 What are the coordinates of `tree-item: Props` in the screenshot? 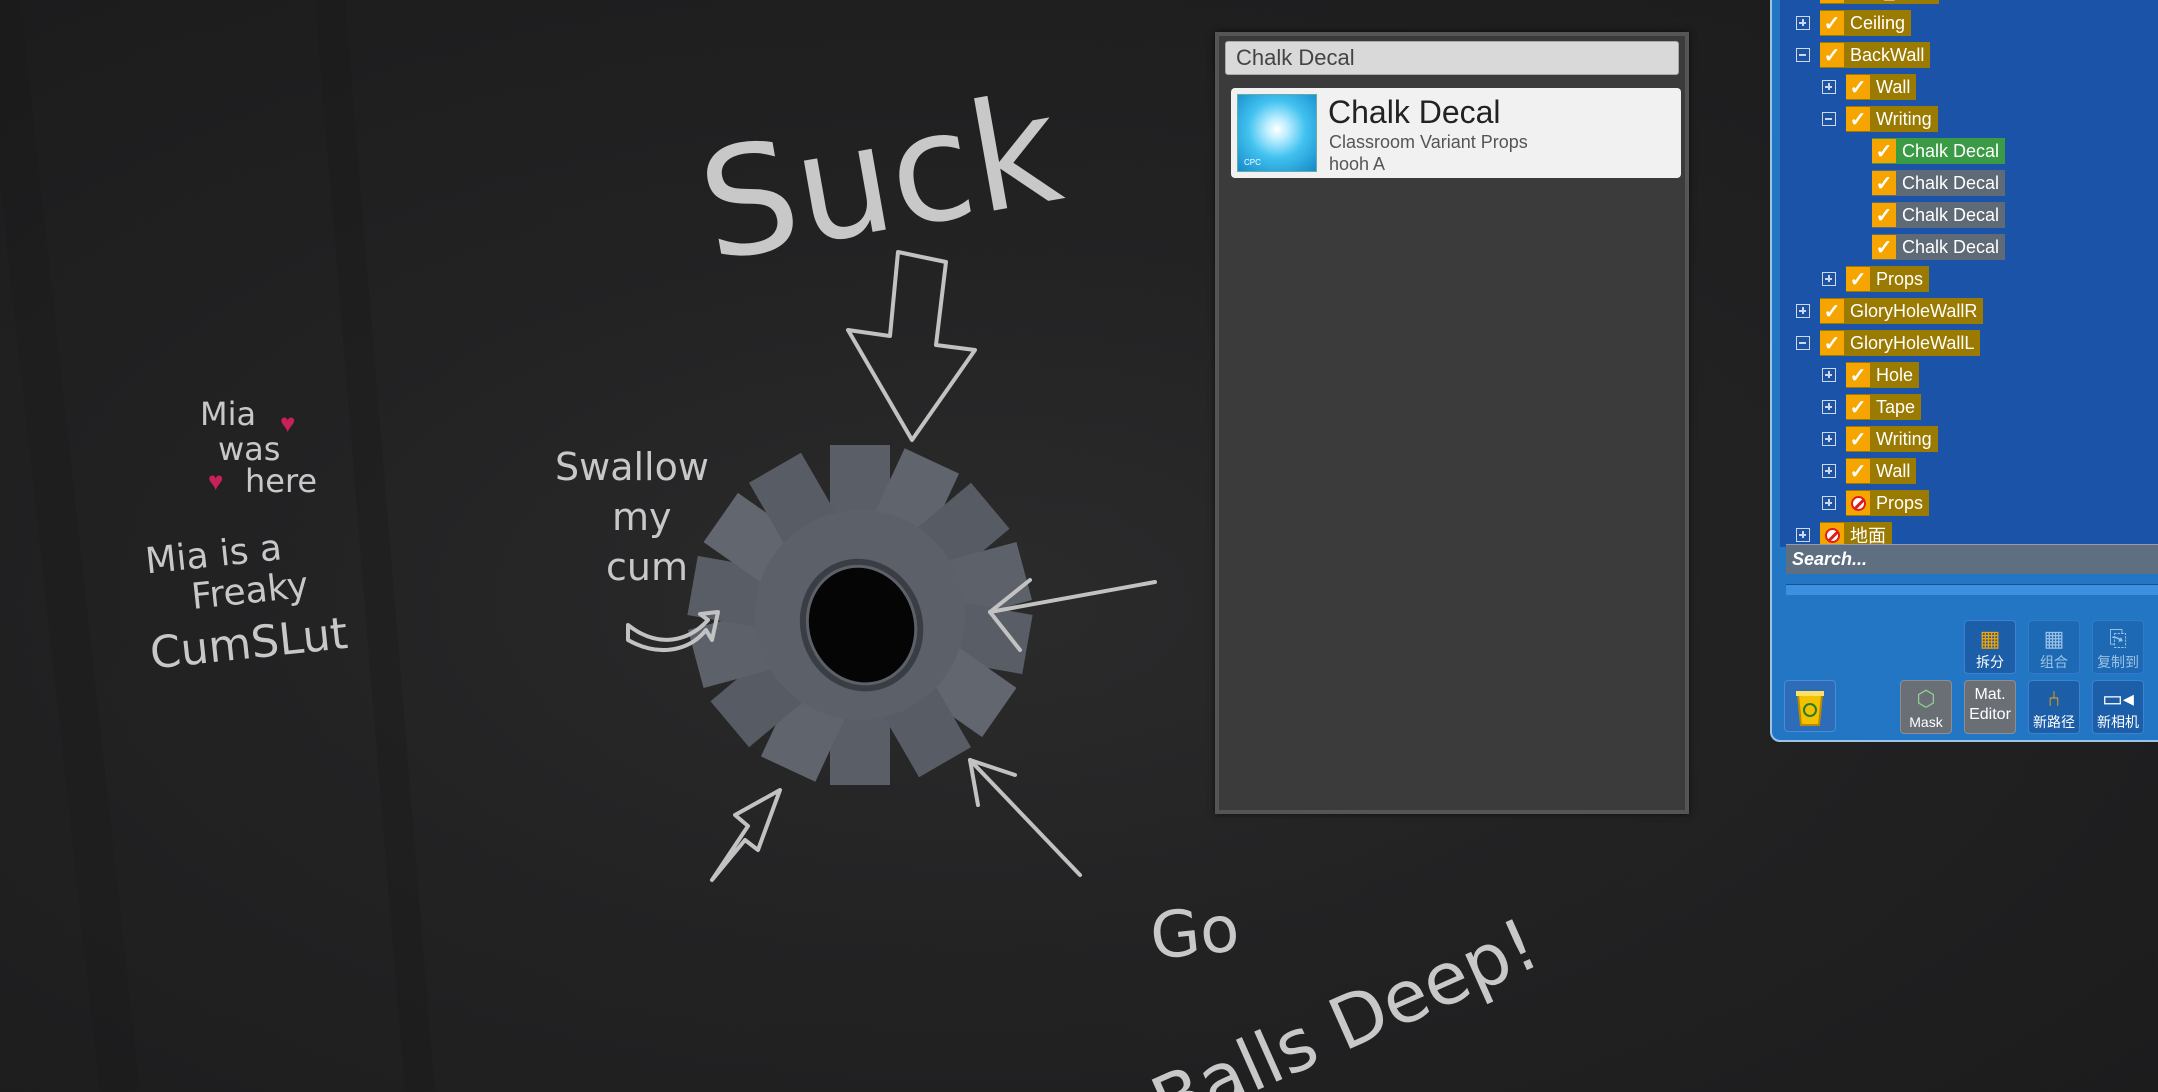 It's located at (1876, 503).